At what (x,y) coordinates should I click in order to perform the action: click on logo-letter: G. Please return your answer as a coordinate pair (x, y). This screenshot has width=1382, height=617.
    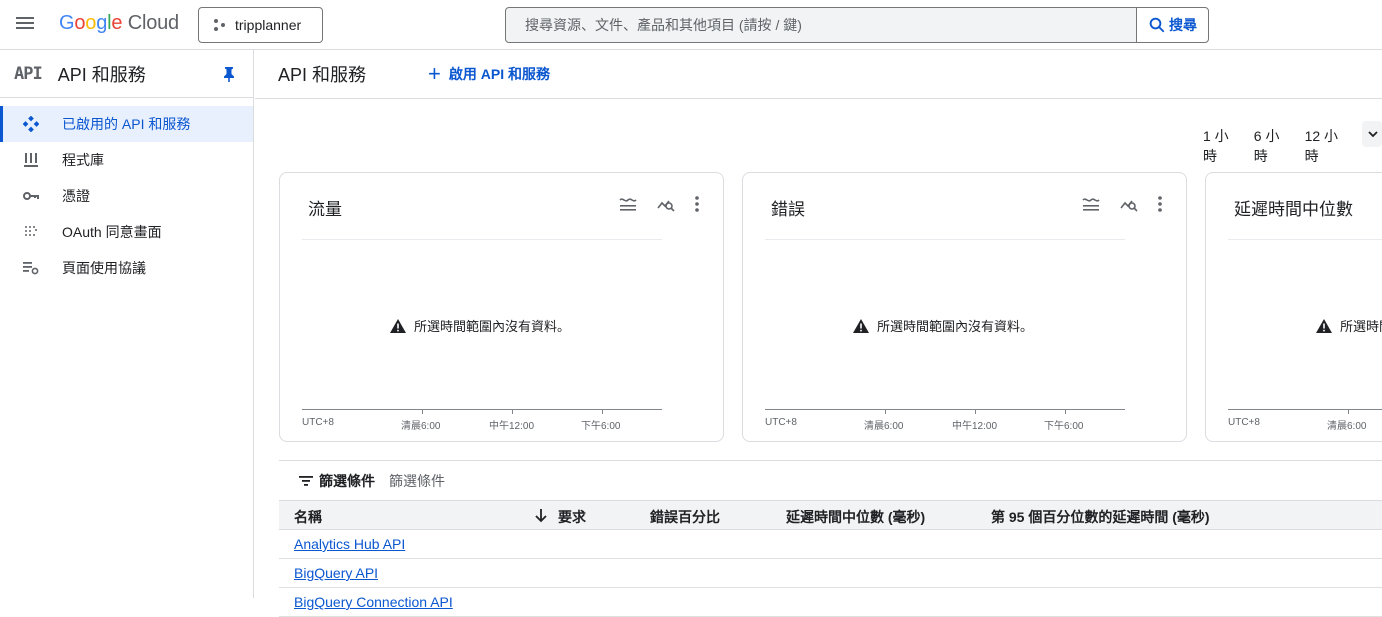
    Looking at the image, I should click on (67, 23).